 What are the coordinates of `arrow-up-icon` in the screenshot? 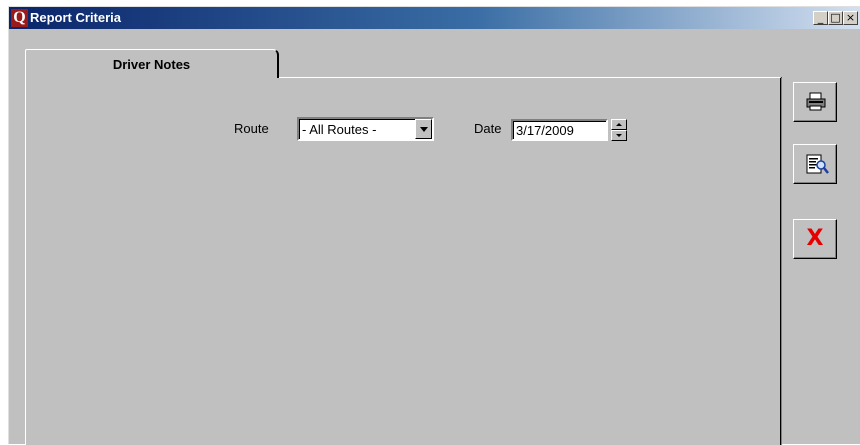 It's located at (619, 124).